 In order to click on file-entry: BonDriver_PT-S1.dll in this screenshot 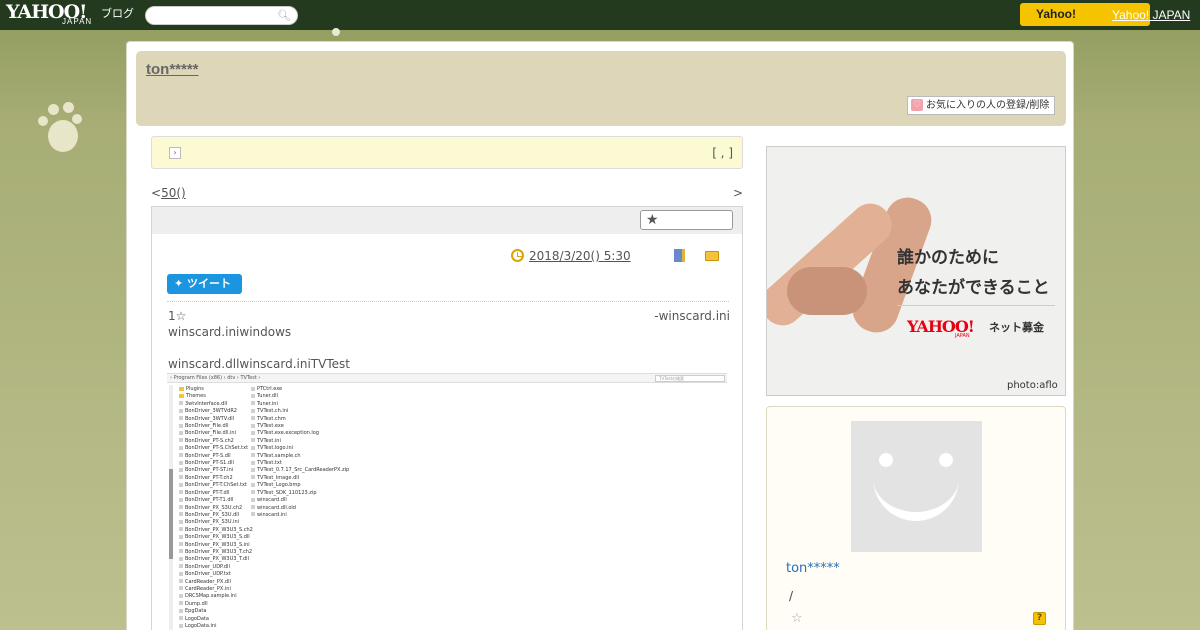, I will do `click(216, 463)`.